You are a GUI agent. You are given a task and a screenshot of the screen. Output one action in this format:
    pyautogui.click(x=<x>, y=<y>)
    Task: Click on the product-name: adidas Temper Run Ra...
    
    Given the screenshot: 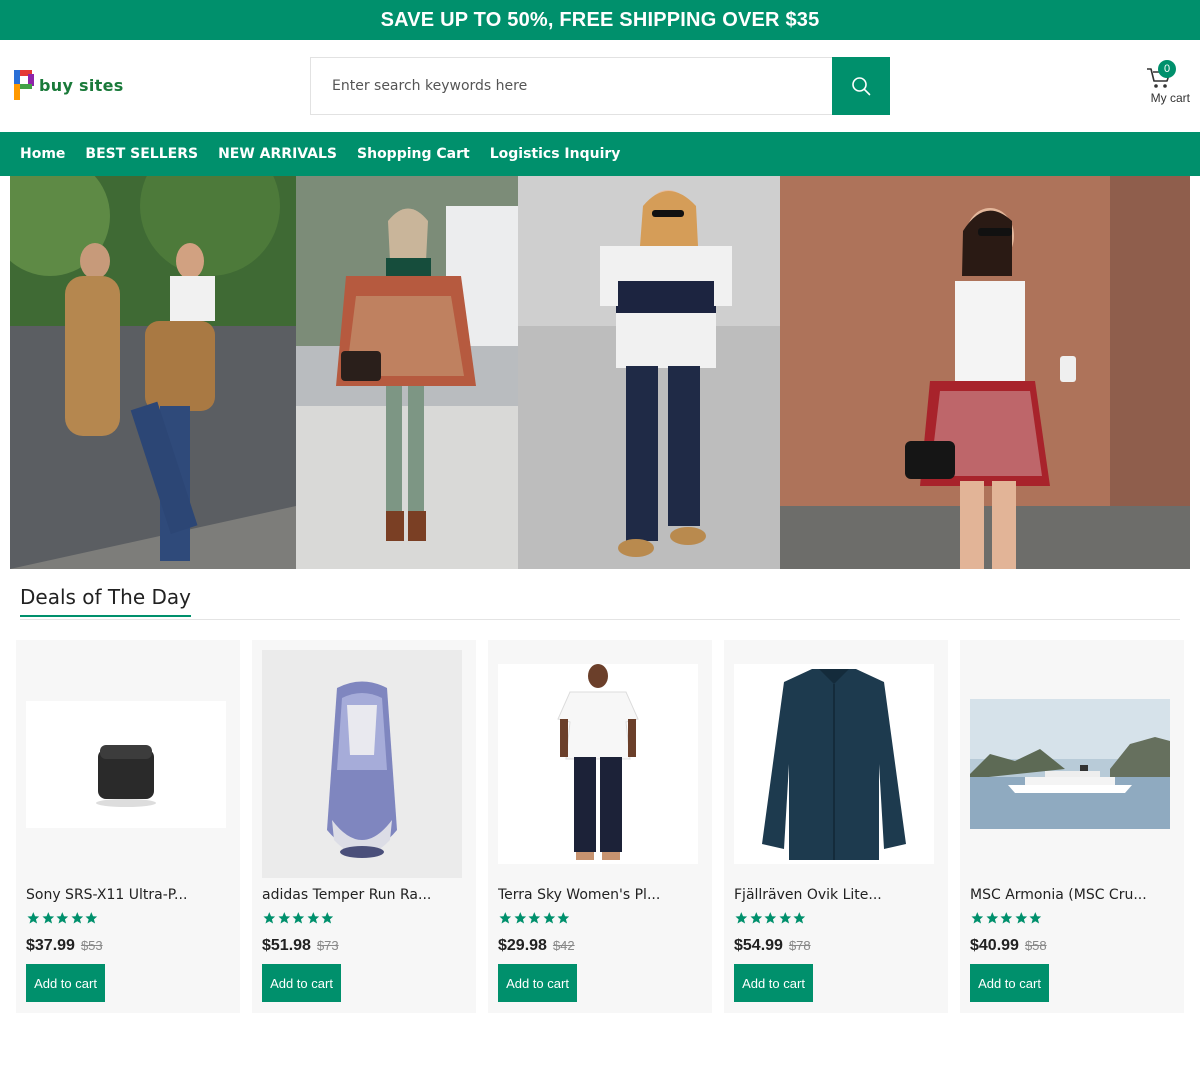 What is the action you would take?
    pyautogui.click(x=364, y=895)
    